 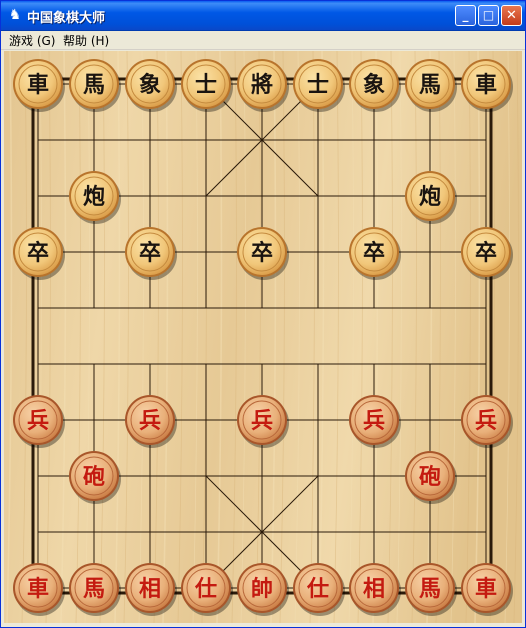 I want to click on chess-app-icon: ♞, so click(x=15, y=15).